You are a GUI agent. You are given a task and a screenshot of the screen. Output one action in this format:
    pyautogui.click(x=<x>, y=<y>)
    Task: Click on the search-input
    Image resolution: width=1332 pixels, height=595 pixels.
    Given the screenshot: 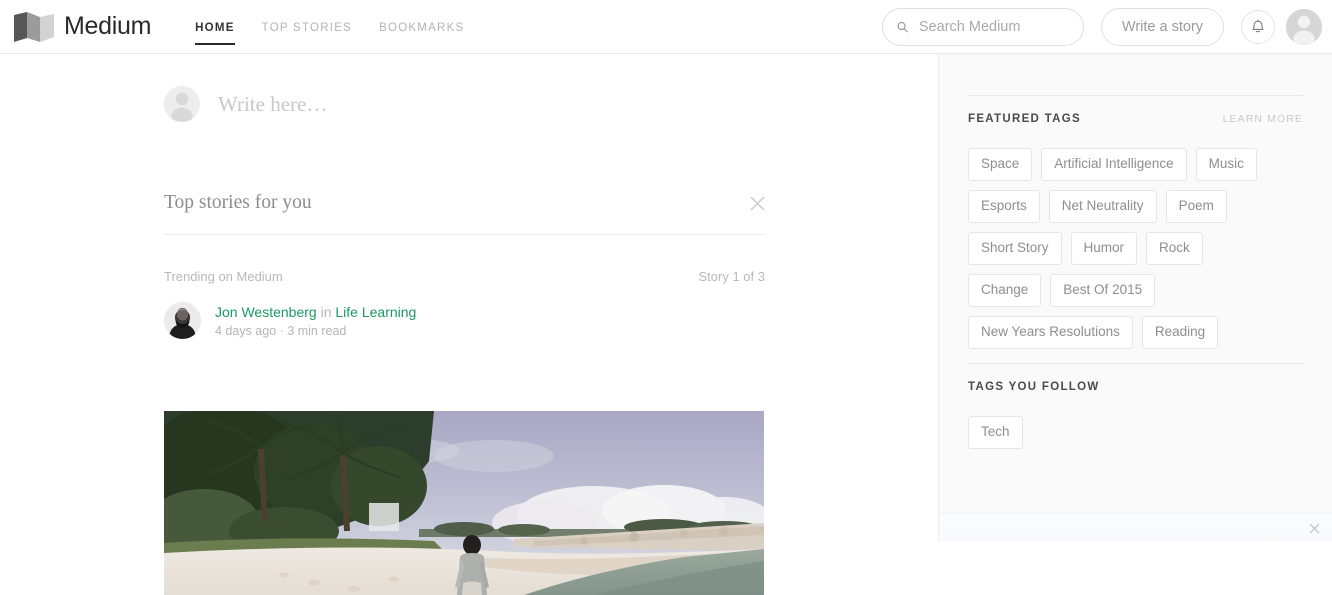 What is the action you would take?
    pyautogui.click(x=994, y=27)
    